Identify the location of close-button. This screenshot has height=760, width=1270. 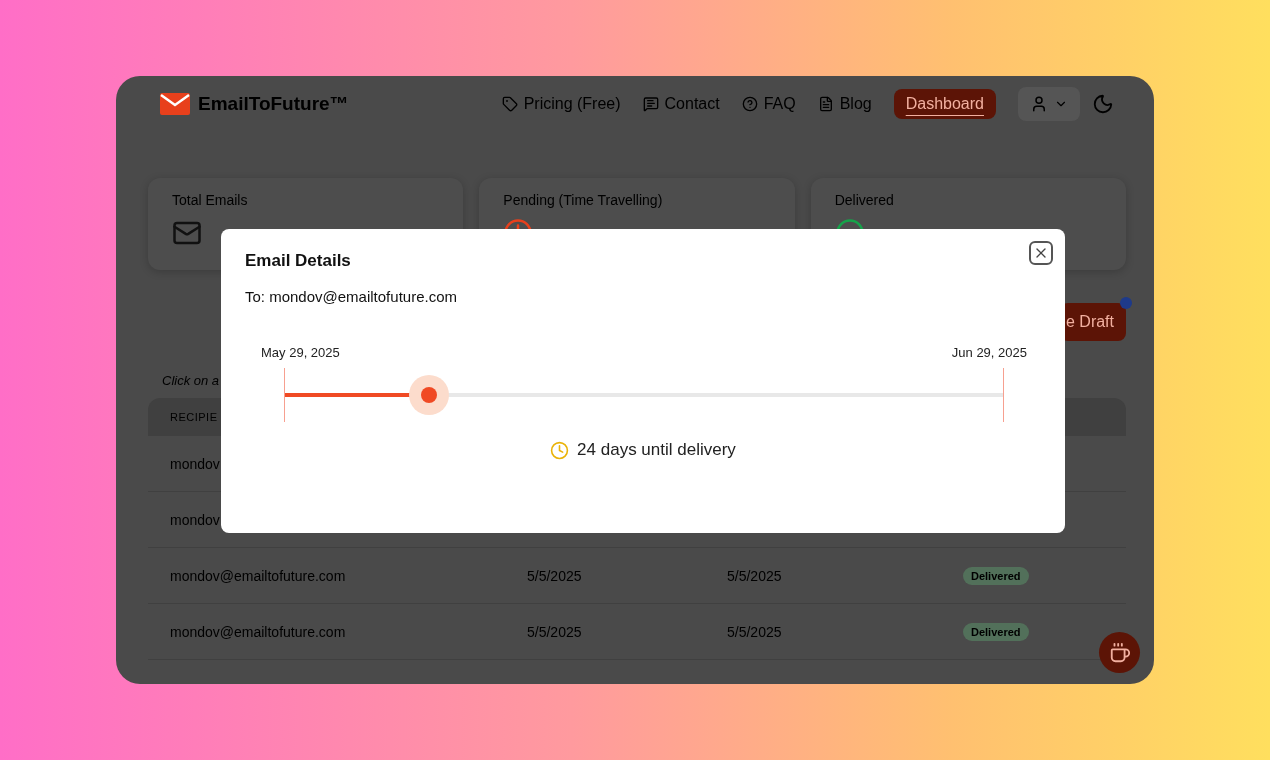
(1041, 253).